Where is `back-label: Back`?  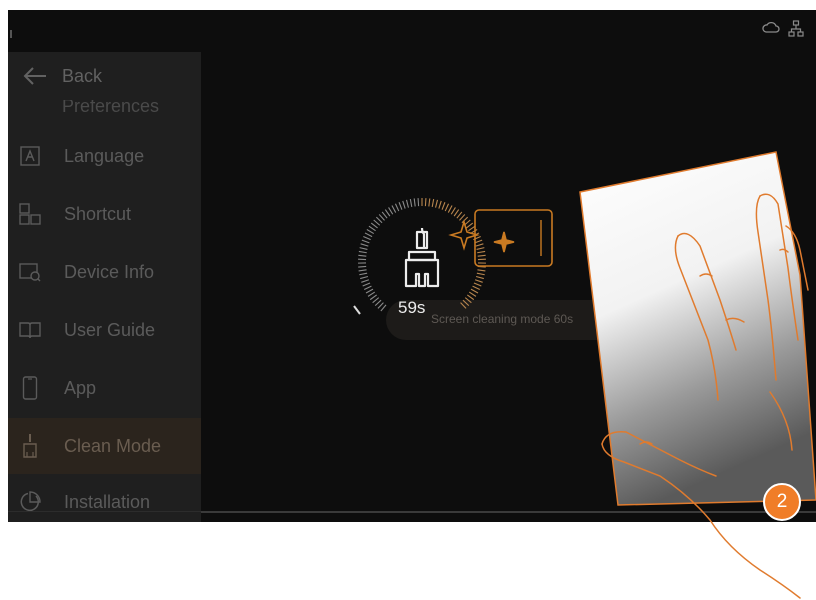
back-label: Back is located at coordinates (82, 75).